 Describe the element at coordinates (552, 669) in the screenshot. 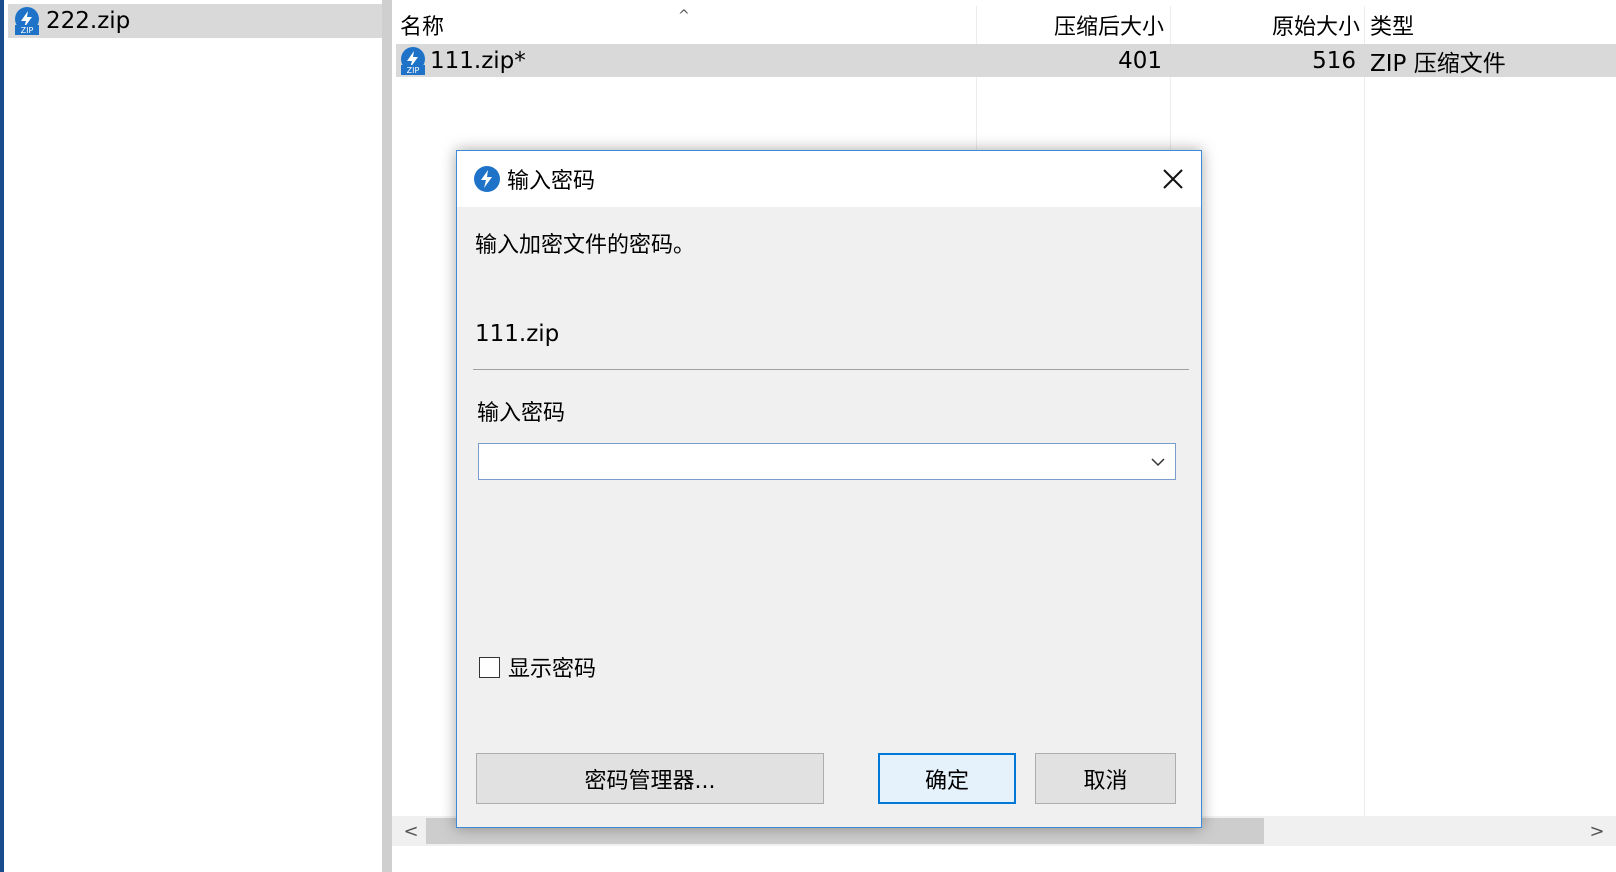

I see `show-password-label: 显示密码` at that location.